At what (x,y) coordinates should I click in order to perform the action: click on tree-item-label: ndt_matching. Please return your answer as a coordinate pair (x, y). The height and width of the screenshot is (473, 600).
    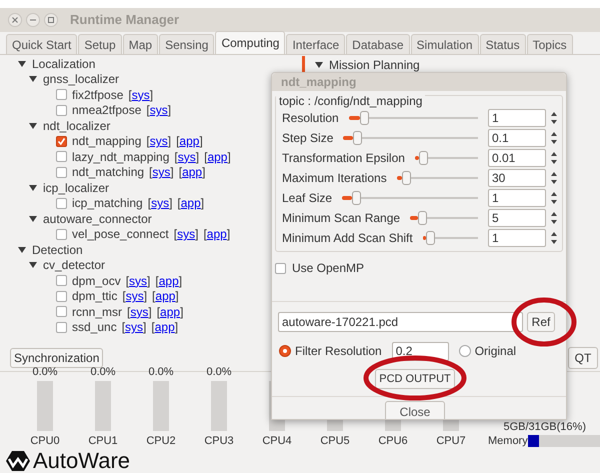
    Looking at the image, I should click on (108, 172).